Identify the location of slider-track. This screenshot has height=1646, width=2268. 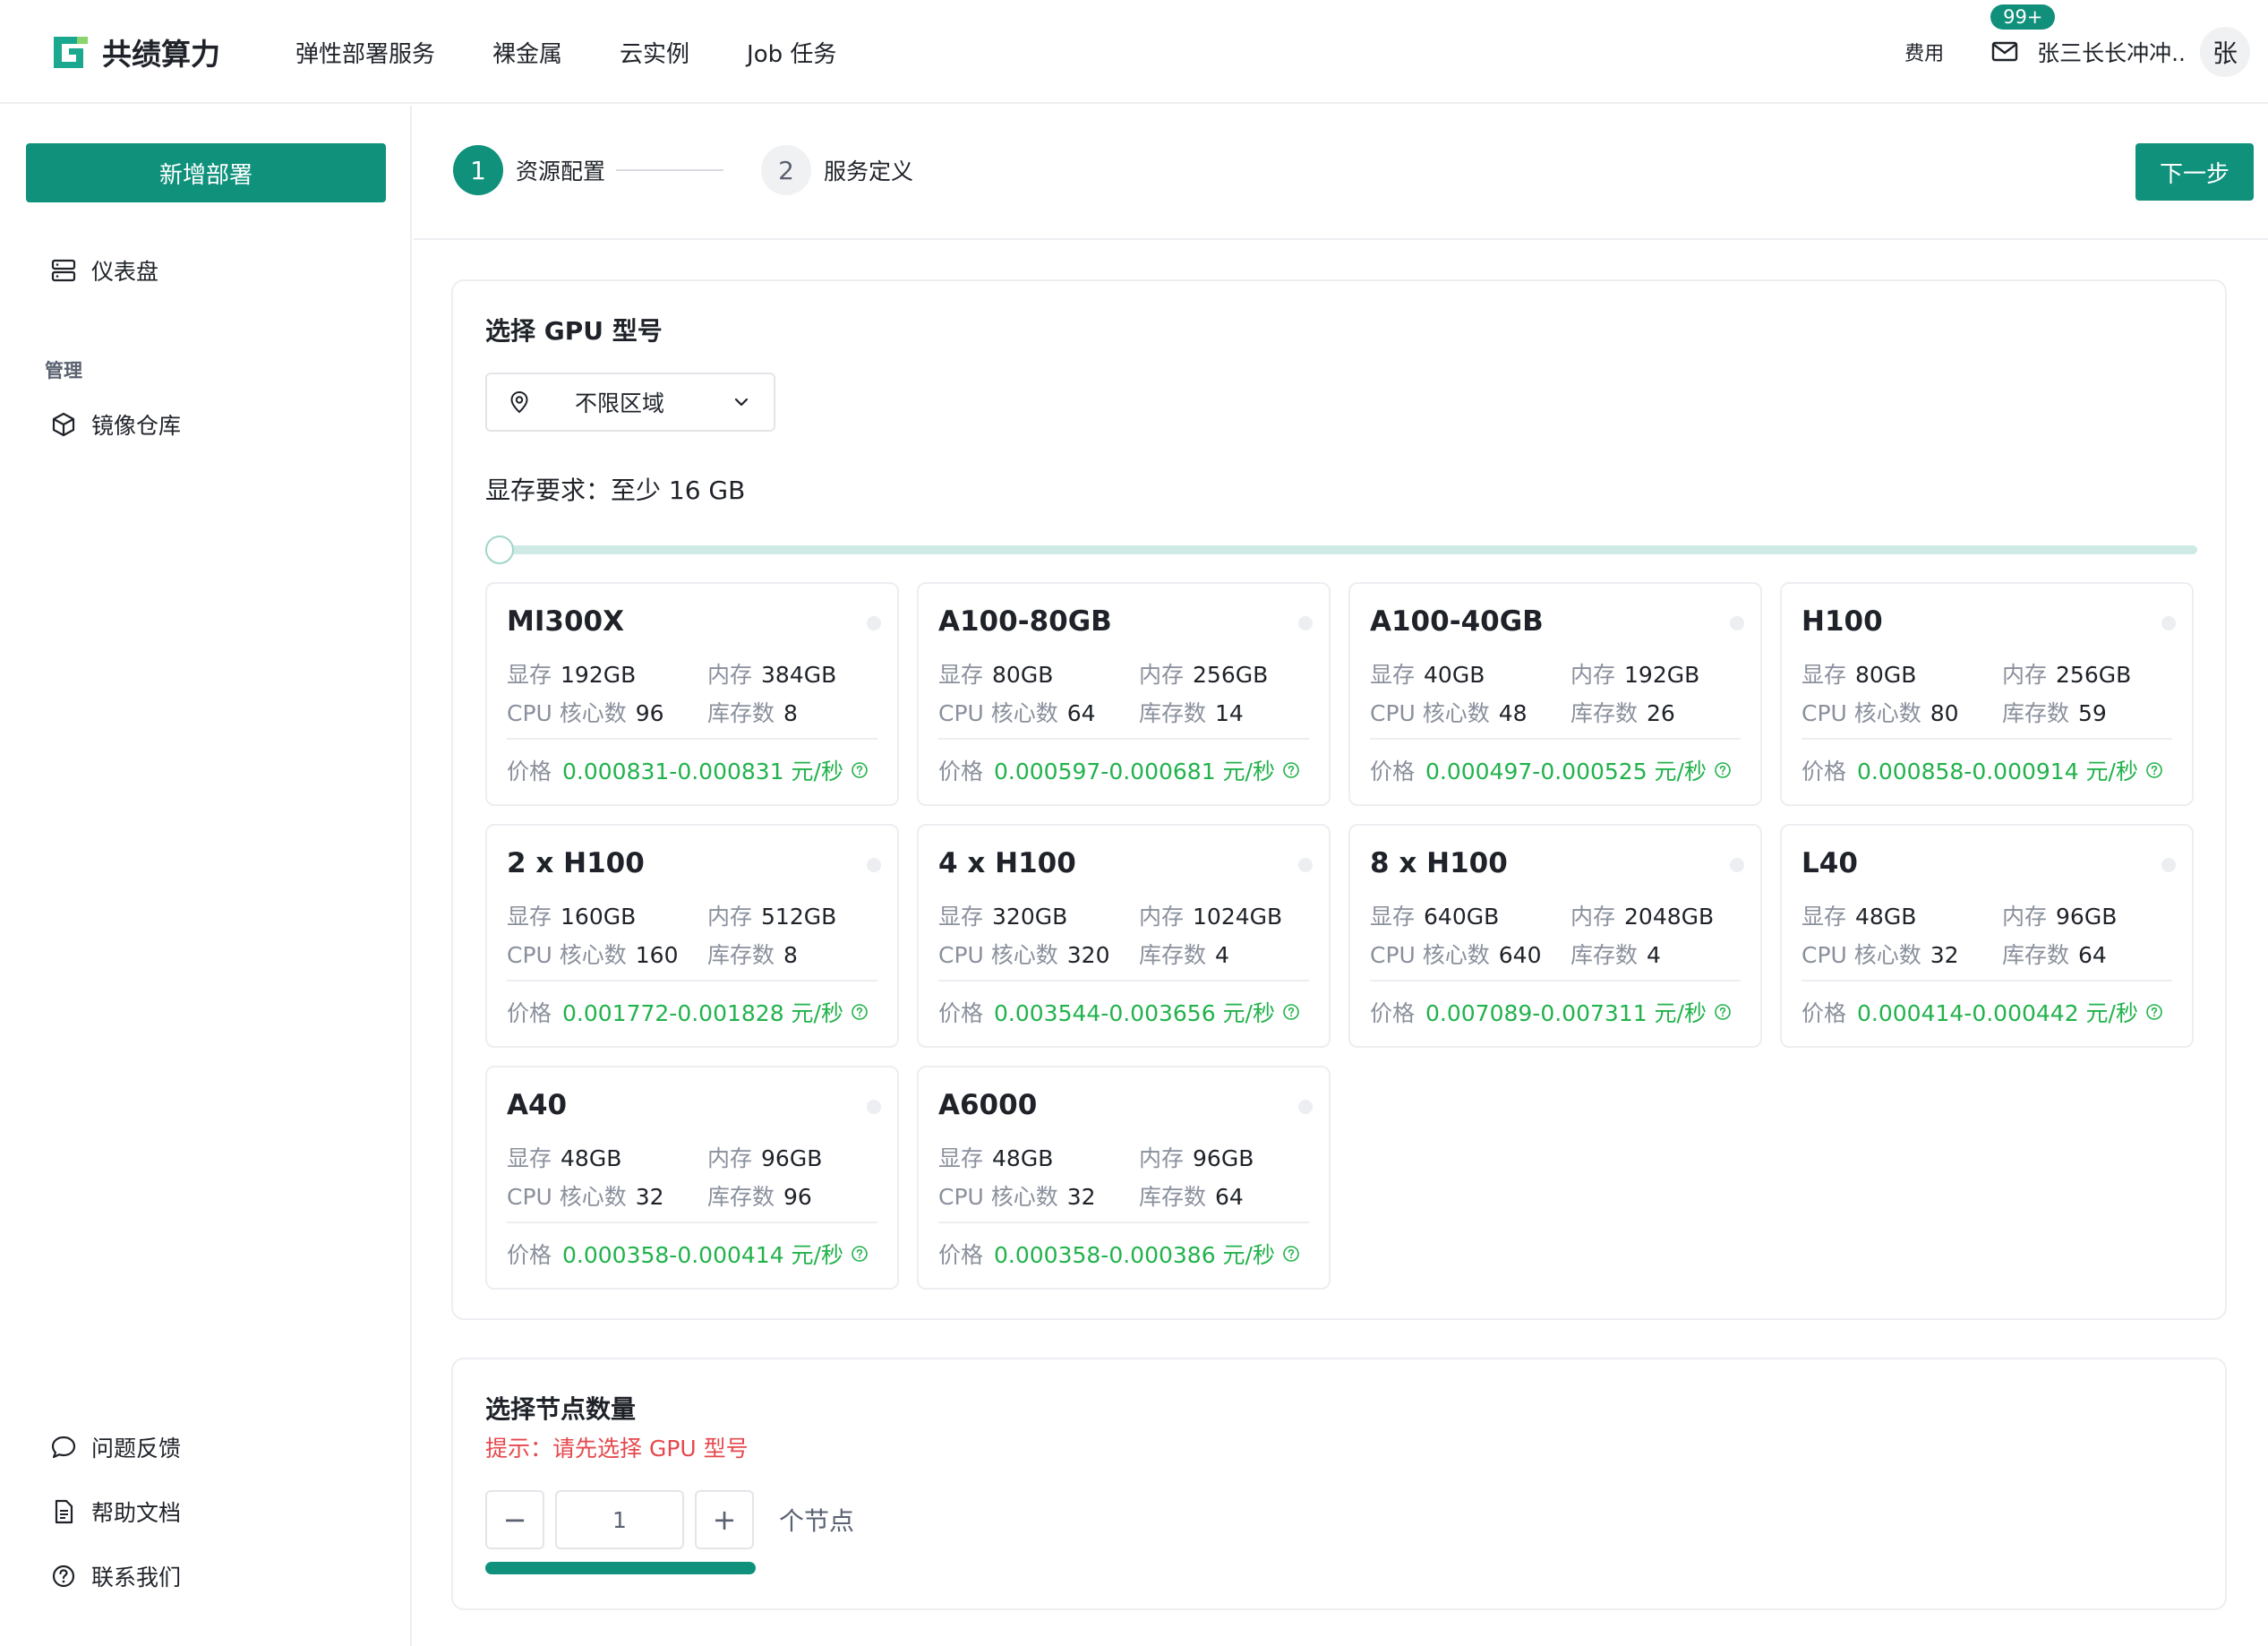
(1341, 549).